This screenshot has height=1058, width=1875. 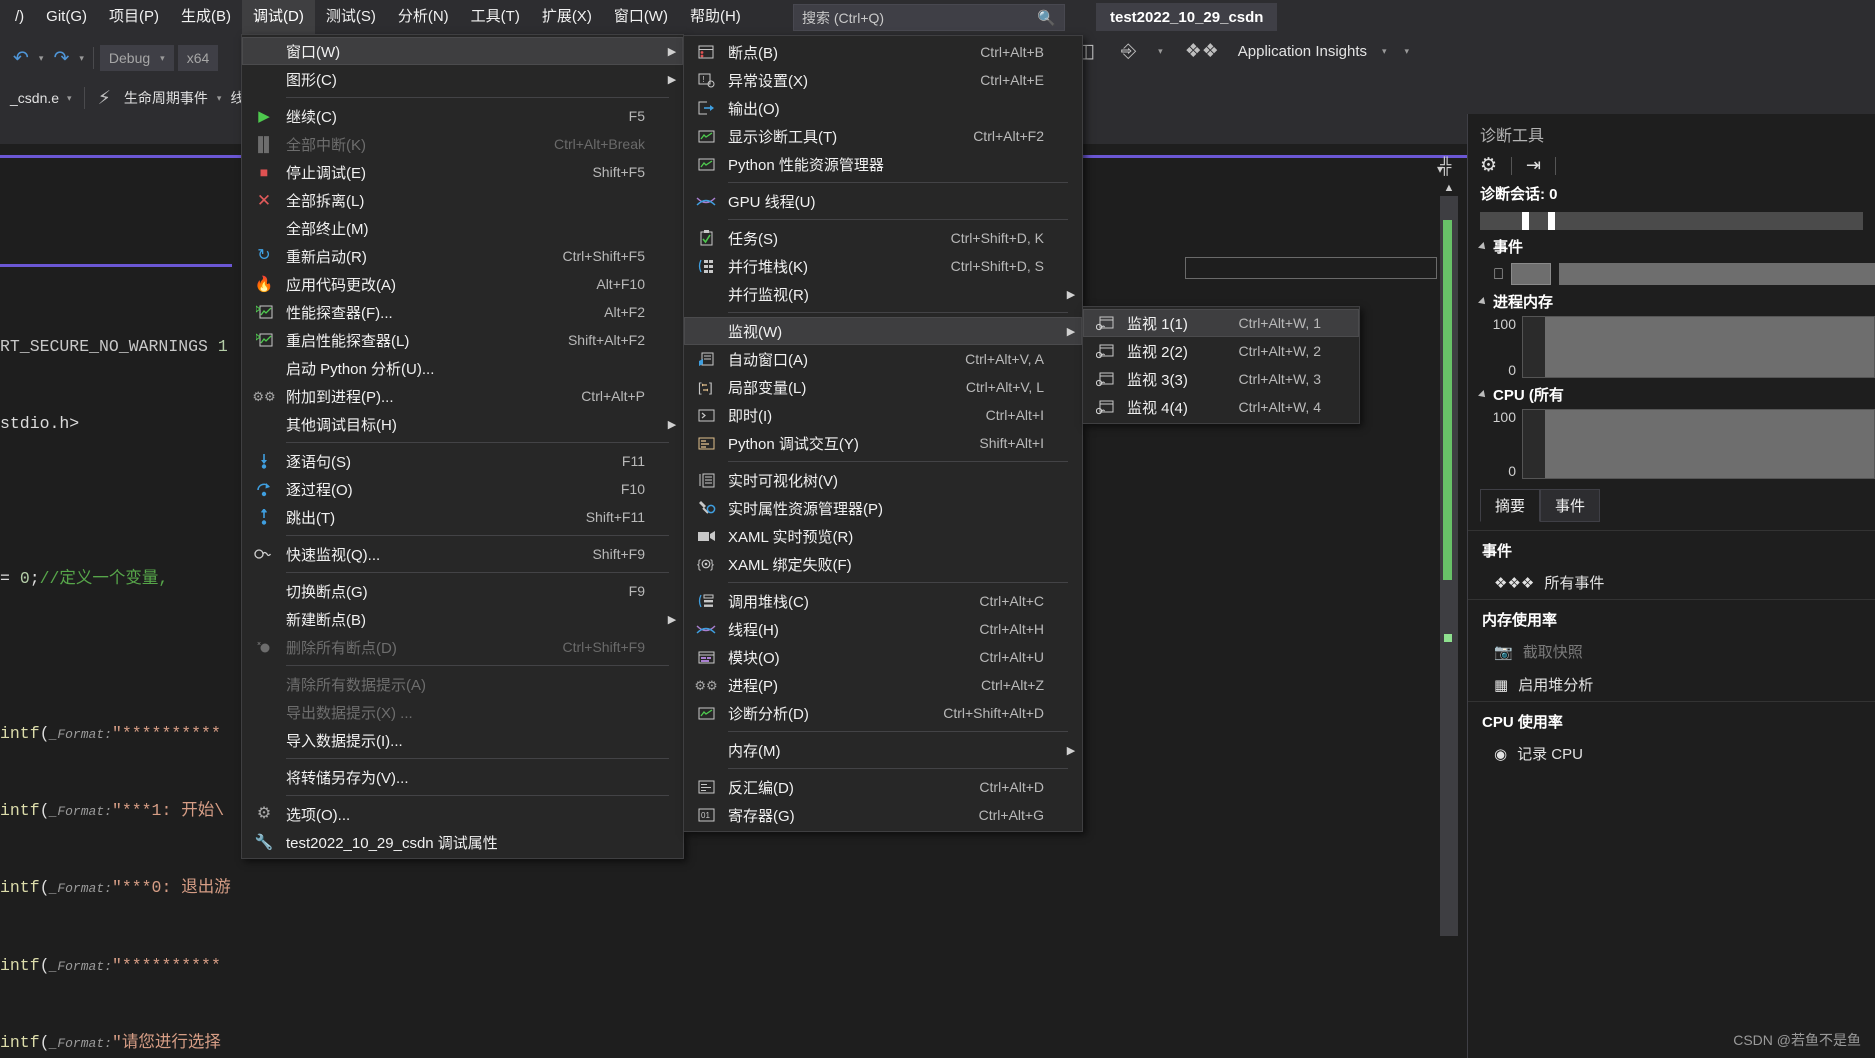 What do you see at coordinates (1128, 52) in the screenshot?
I see `bookmark-icon: ⎆` at bounding box center [1128, 52].